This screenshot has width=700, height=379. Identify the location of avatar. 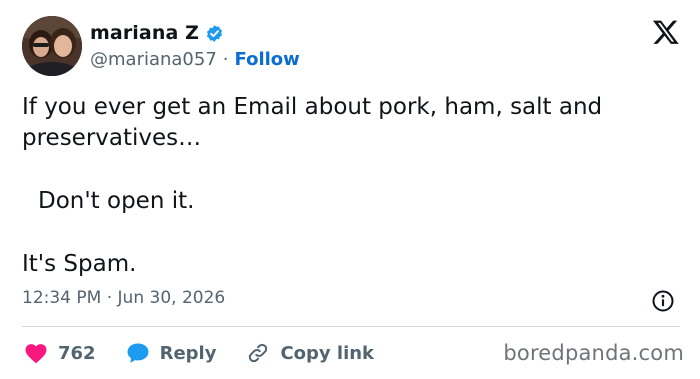
(52, 46).